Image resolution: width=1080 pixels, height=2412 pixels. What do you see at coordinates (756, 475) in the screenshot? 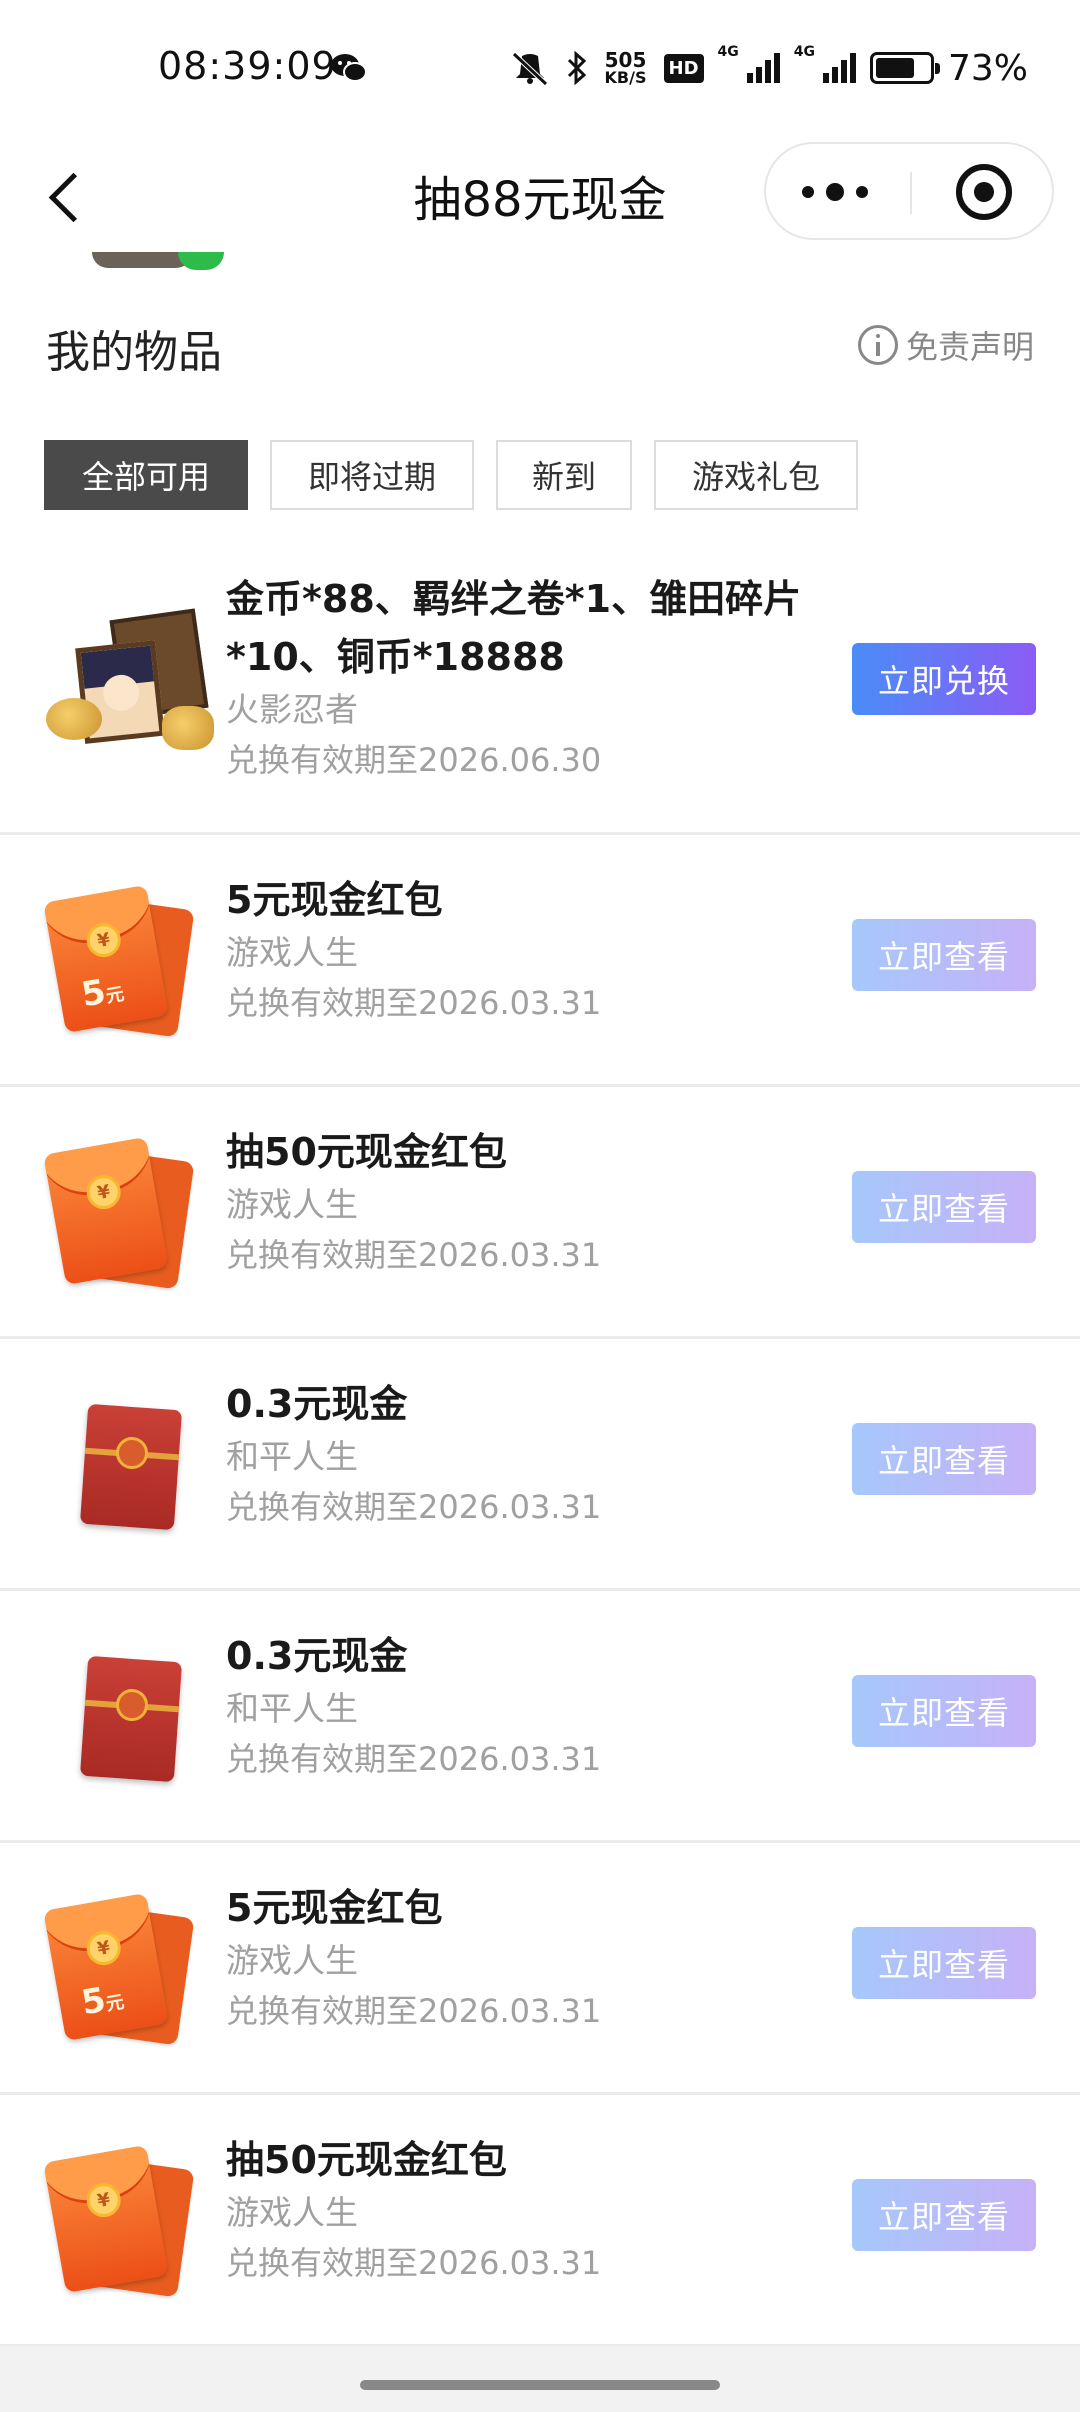
I see `tab-game-gift: 游戏礼包` at bounding box center [756, 475].